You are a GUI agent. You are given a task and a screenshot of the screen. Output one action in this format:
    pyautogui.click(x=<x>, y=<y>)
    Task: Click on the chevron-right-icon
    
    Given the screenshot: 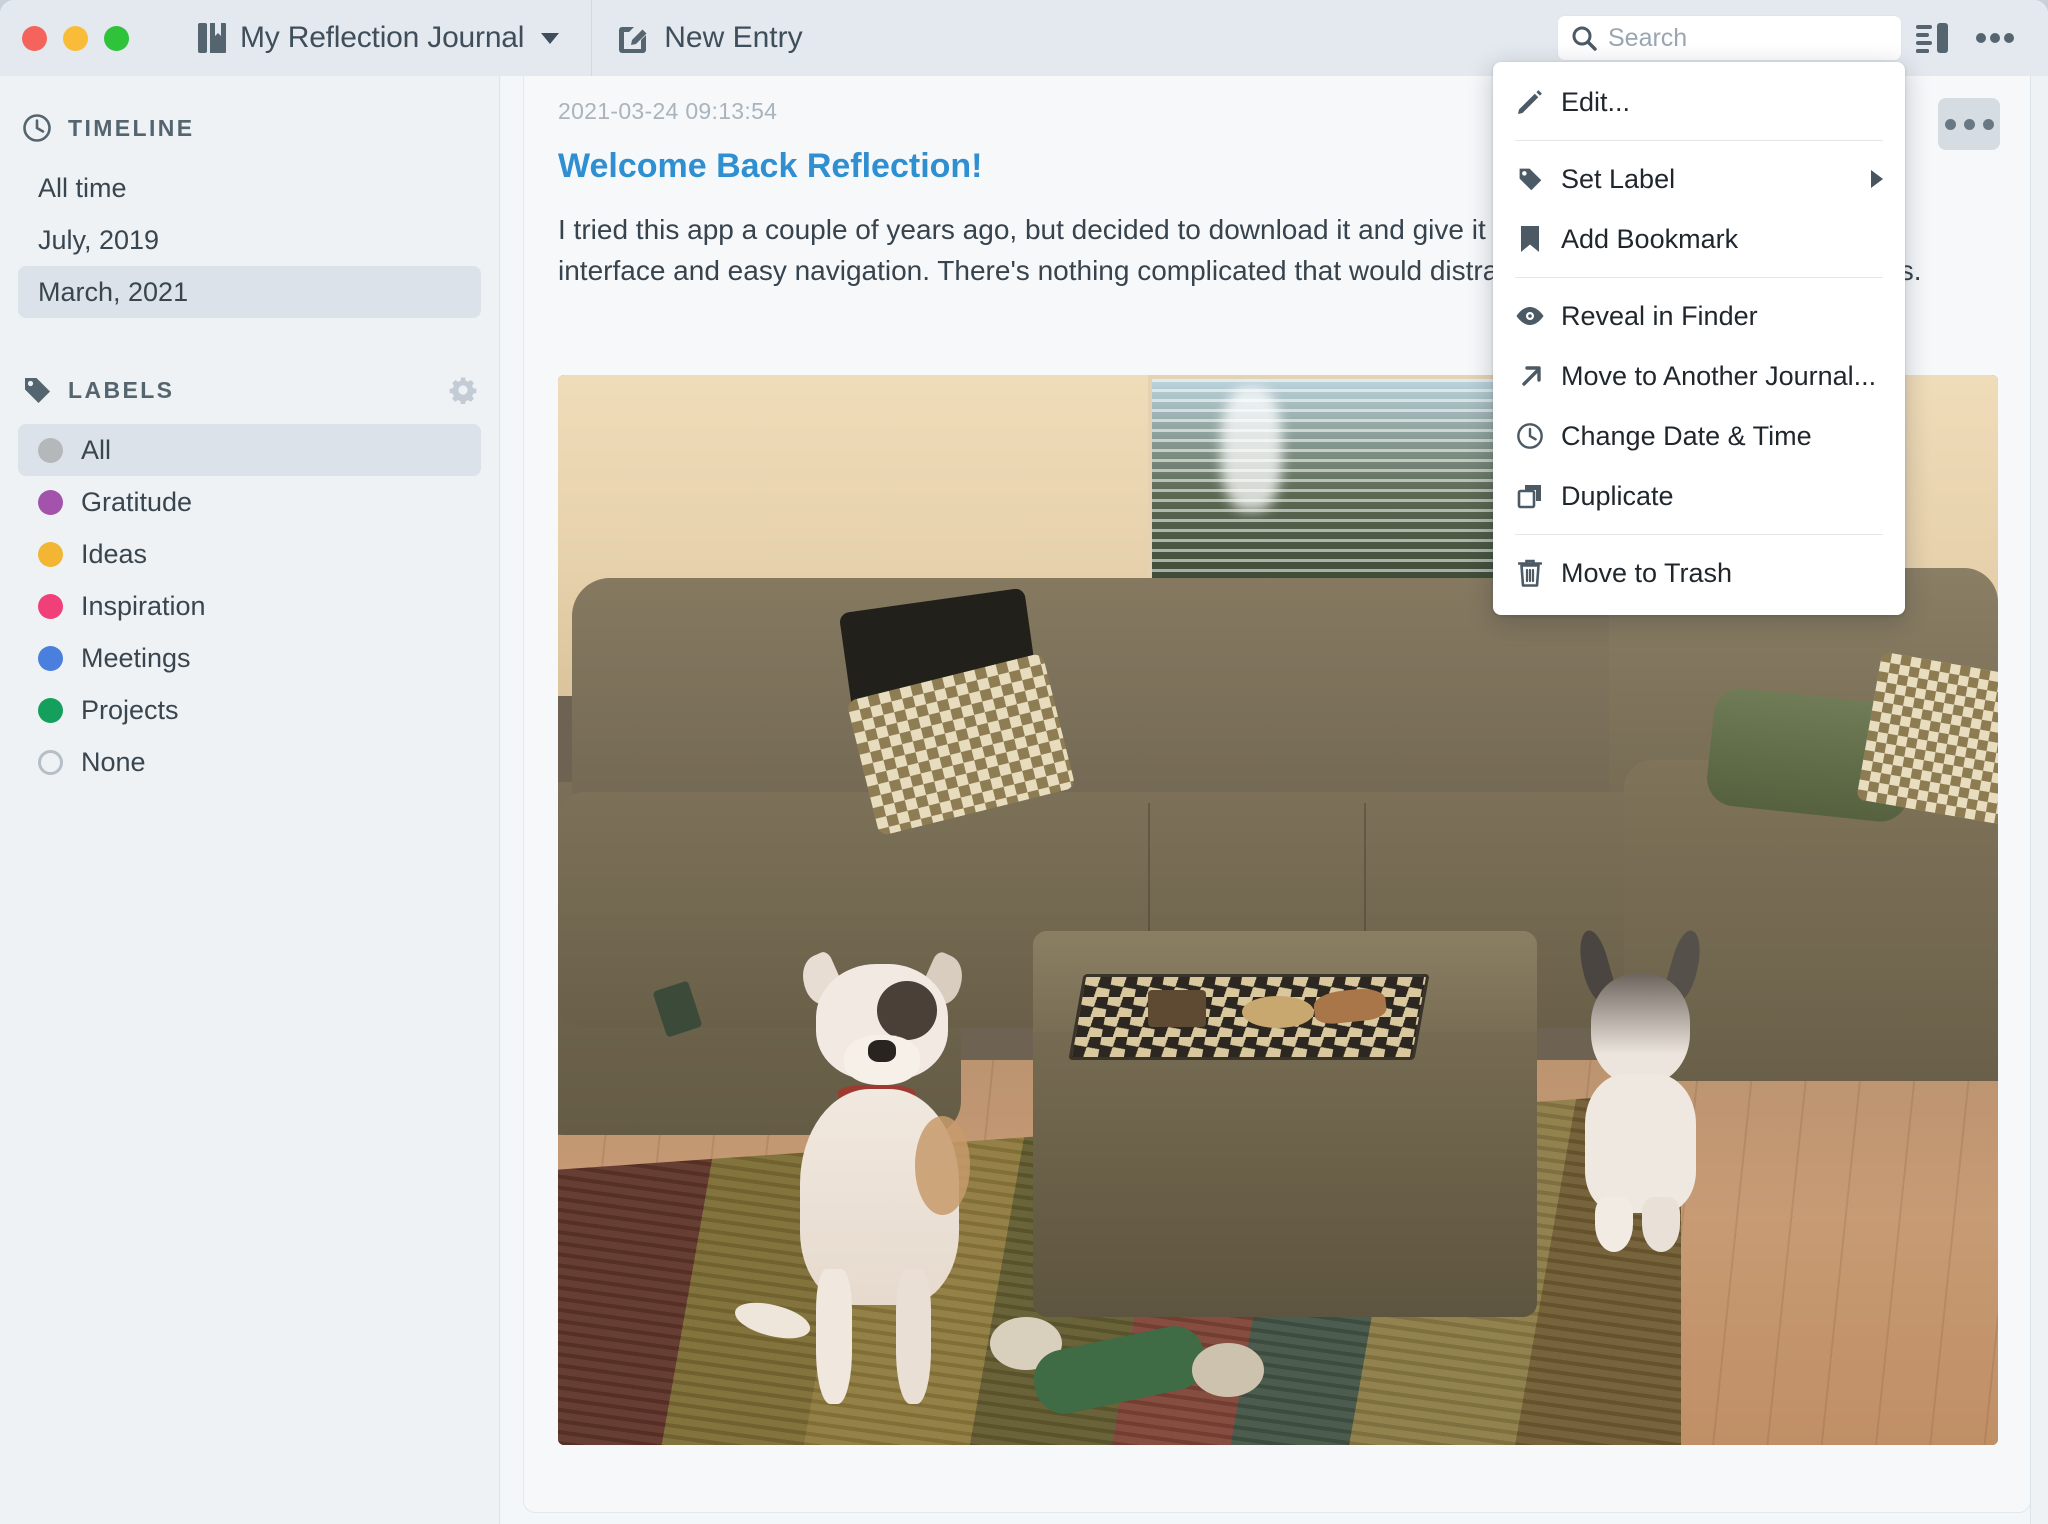 What is the action you would take?
    pyautogui.click(x=1877, y=179)
    